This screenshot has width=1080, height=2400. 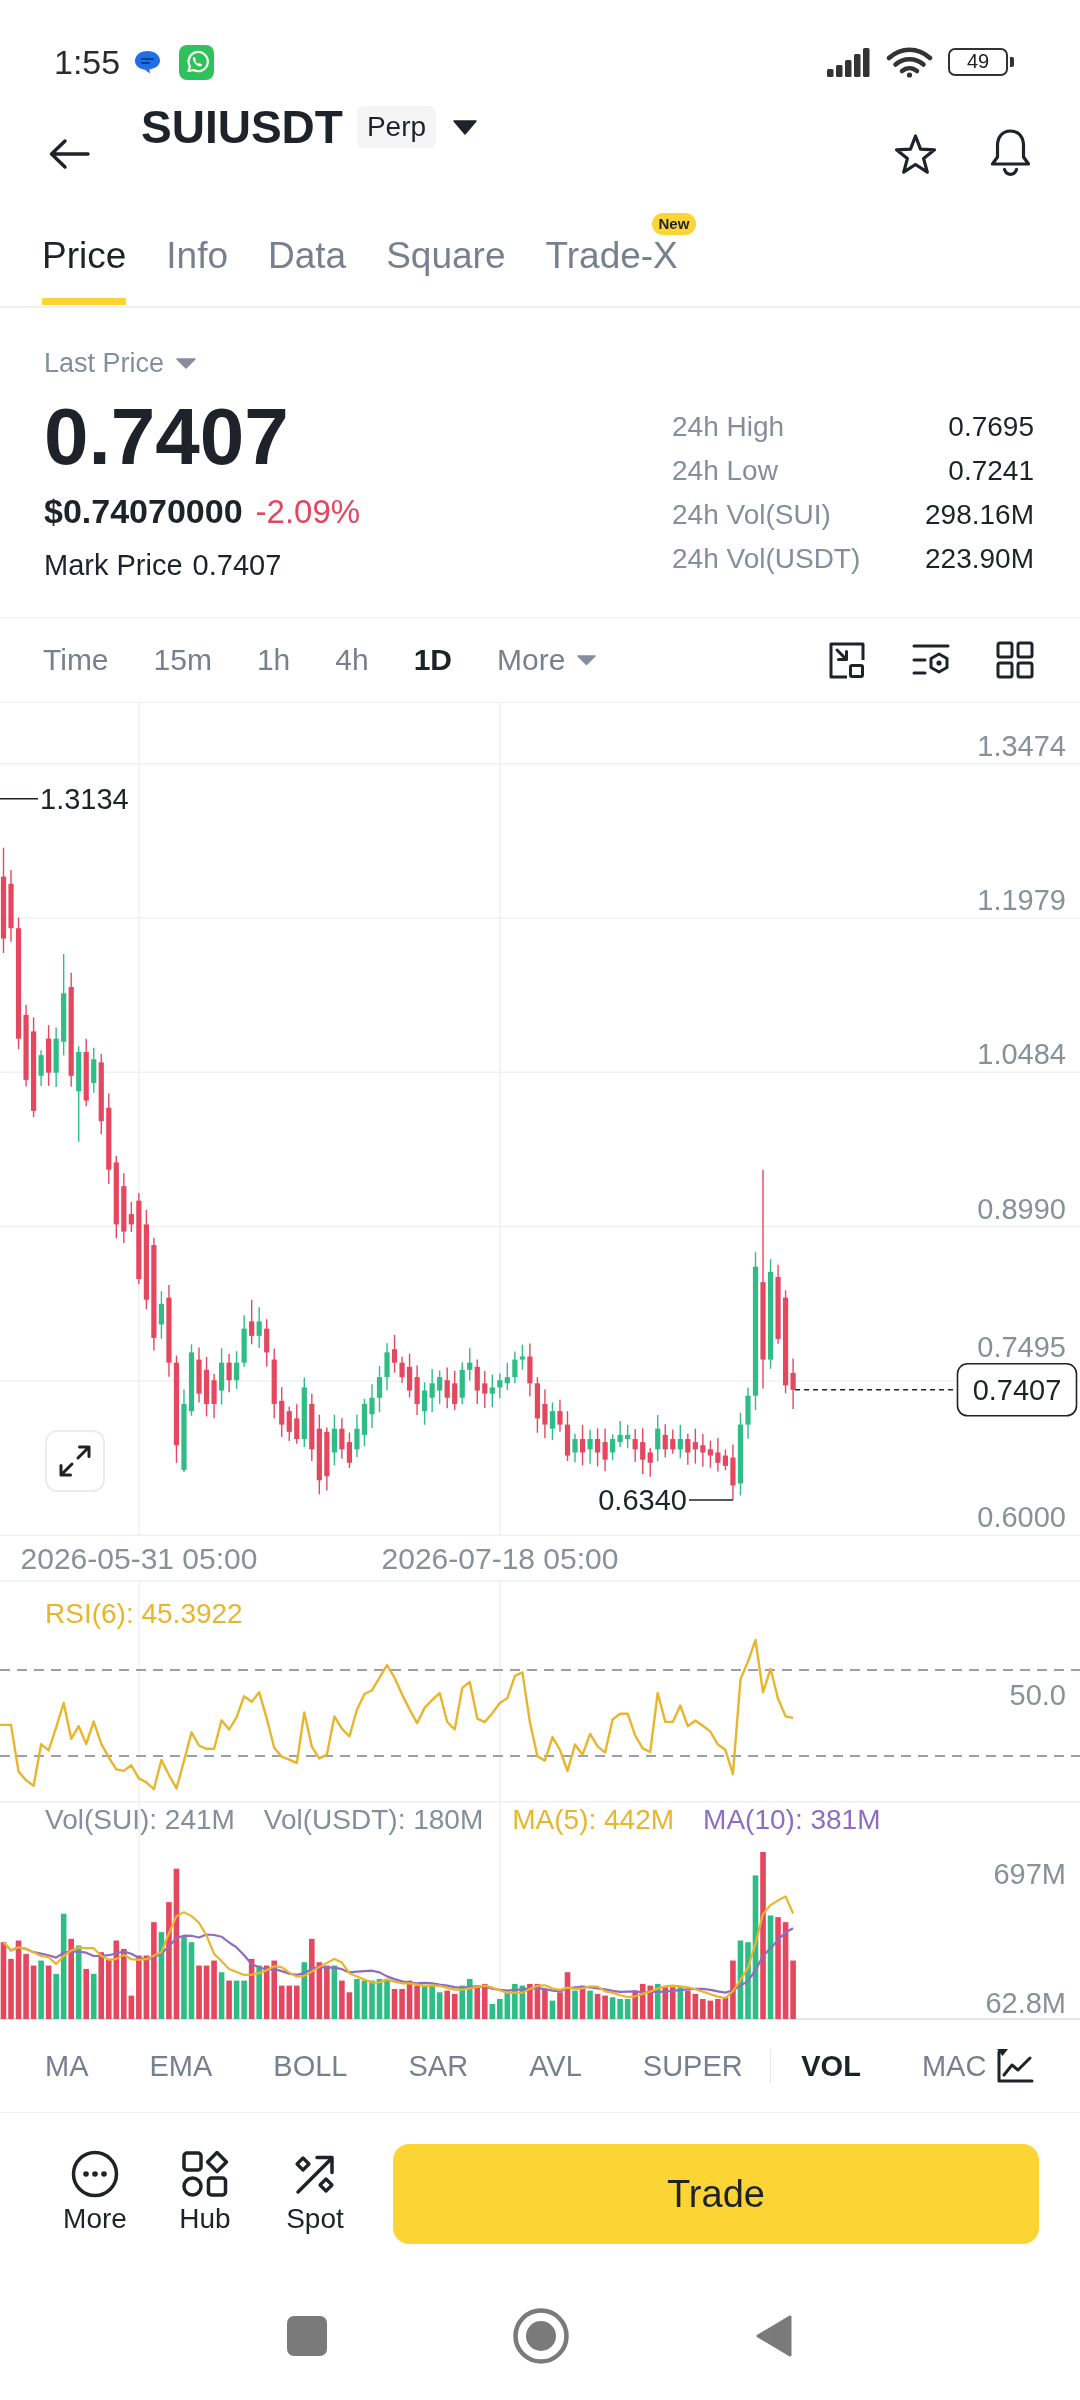 I want to click on volume-legend-item: Vol(SUI): 241M, so click(x=140, y=1820).